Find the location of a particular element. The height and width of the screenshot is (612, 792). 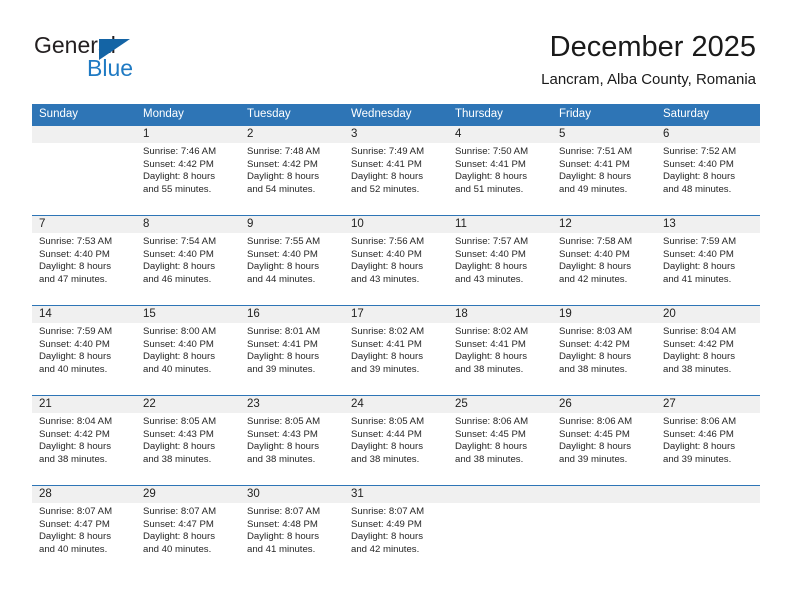

sunset-text: Sunset: 4:49 PM is located at coordinates (386, 524).